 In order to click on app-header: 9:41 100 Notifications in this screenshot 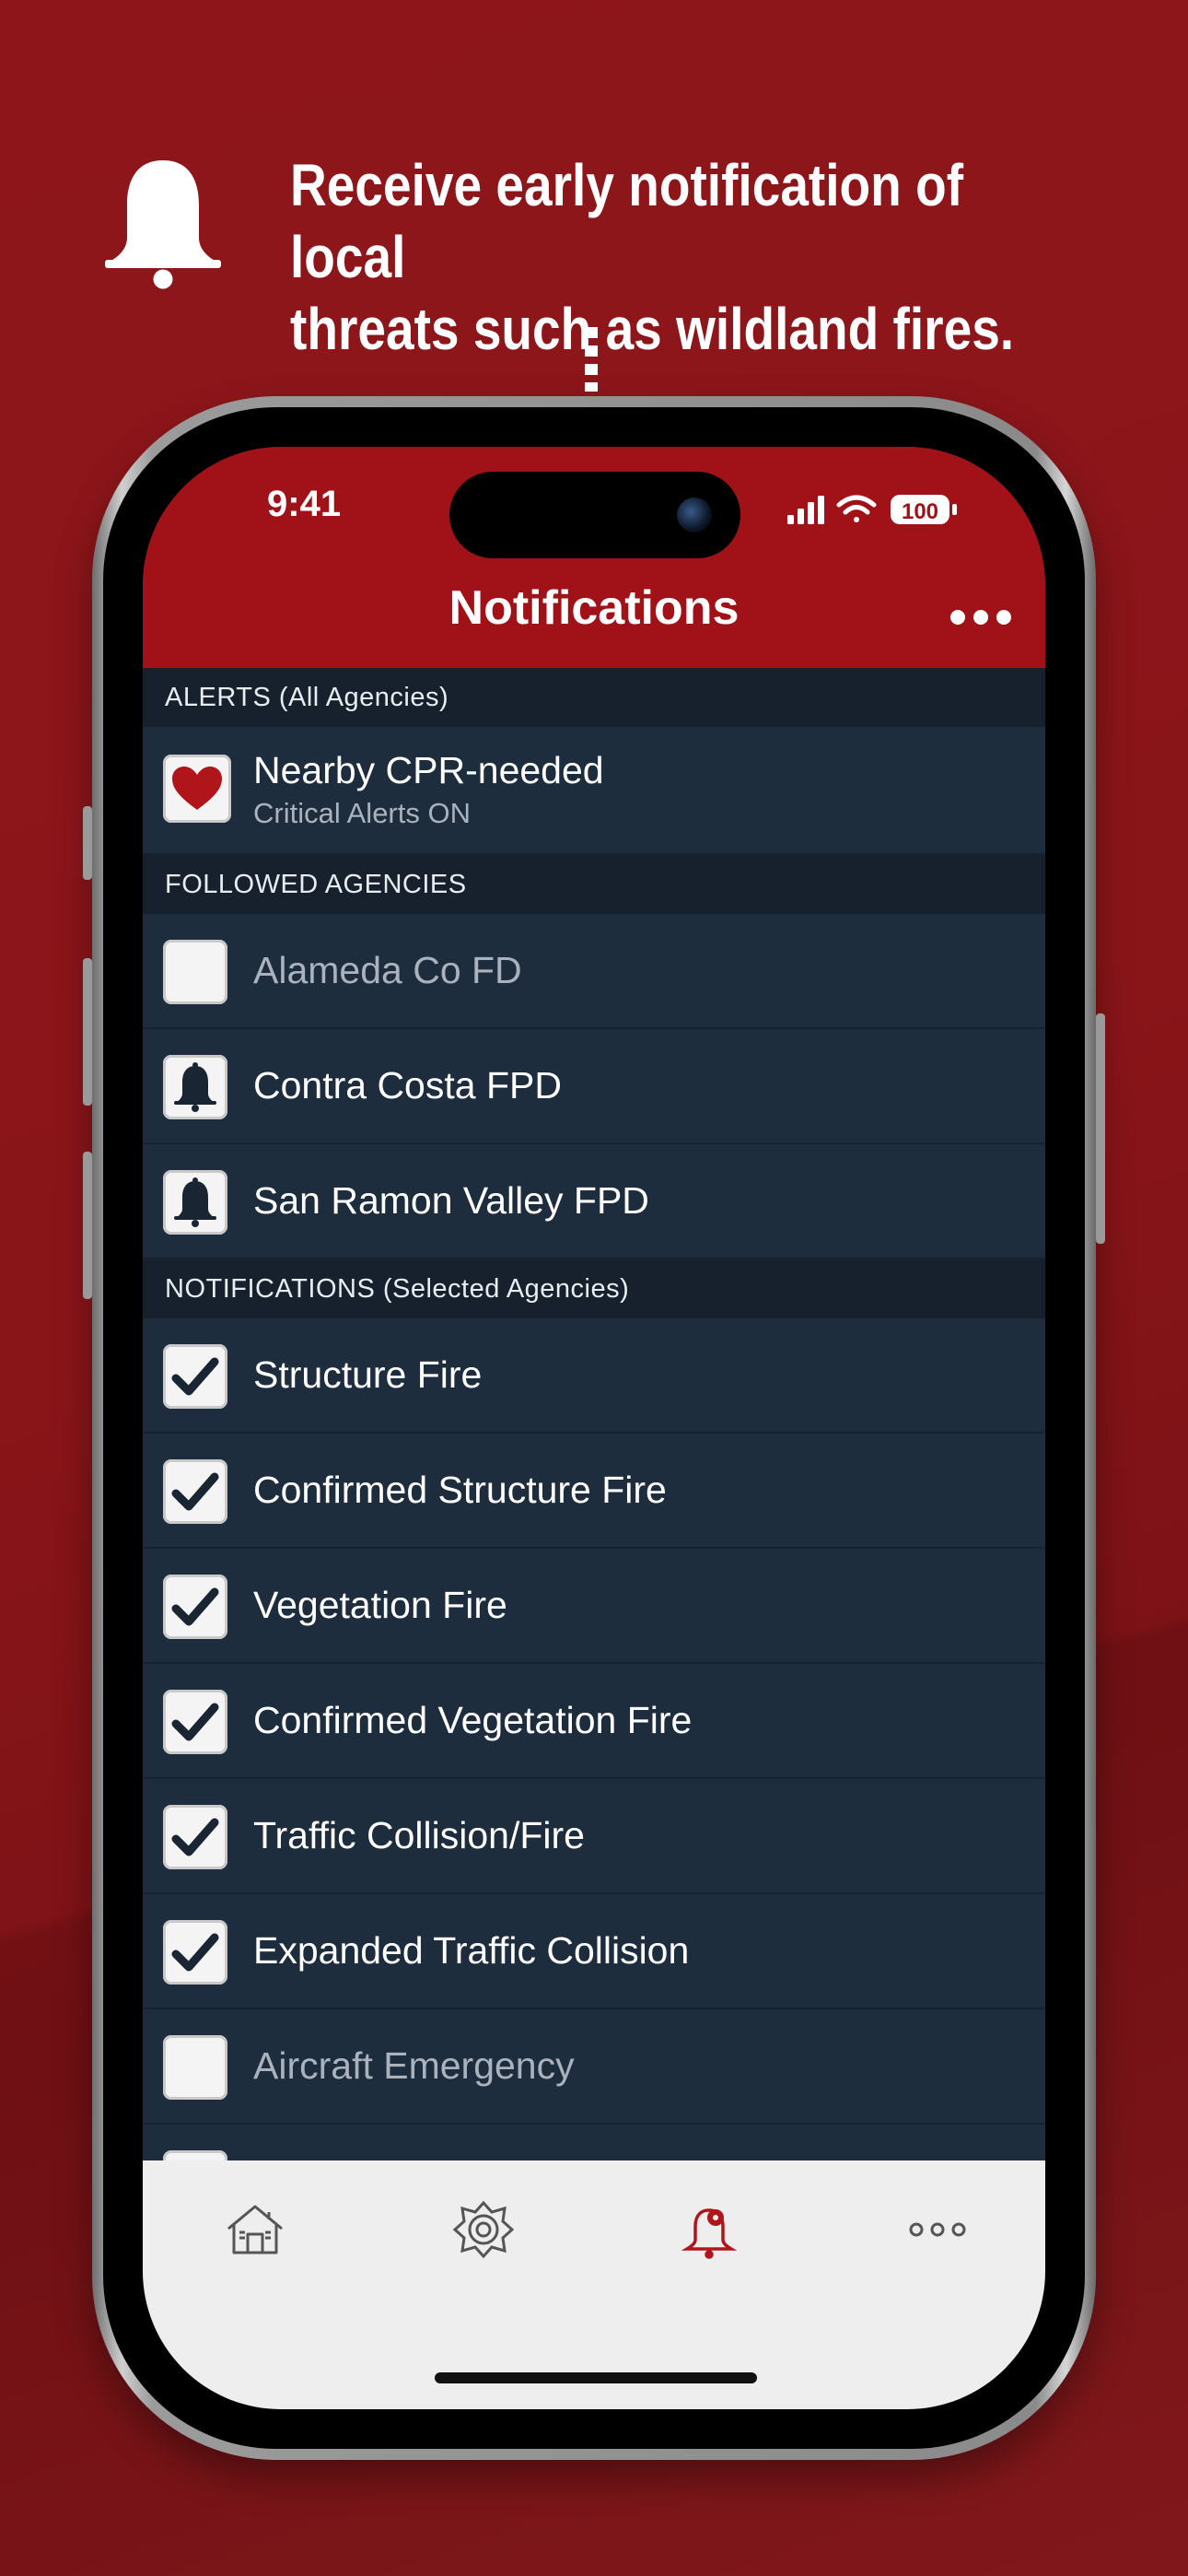, I will do `click(594, 557)`.